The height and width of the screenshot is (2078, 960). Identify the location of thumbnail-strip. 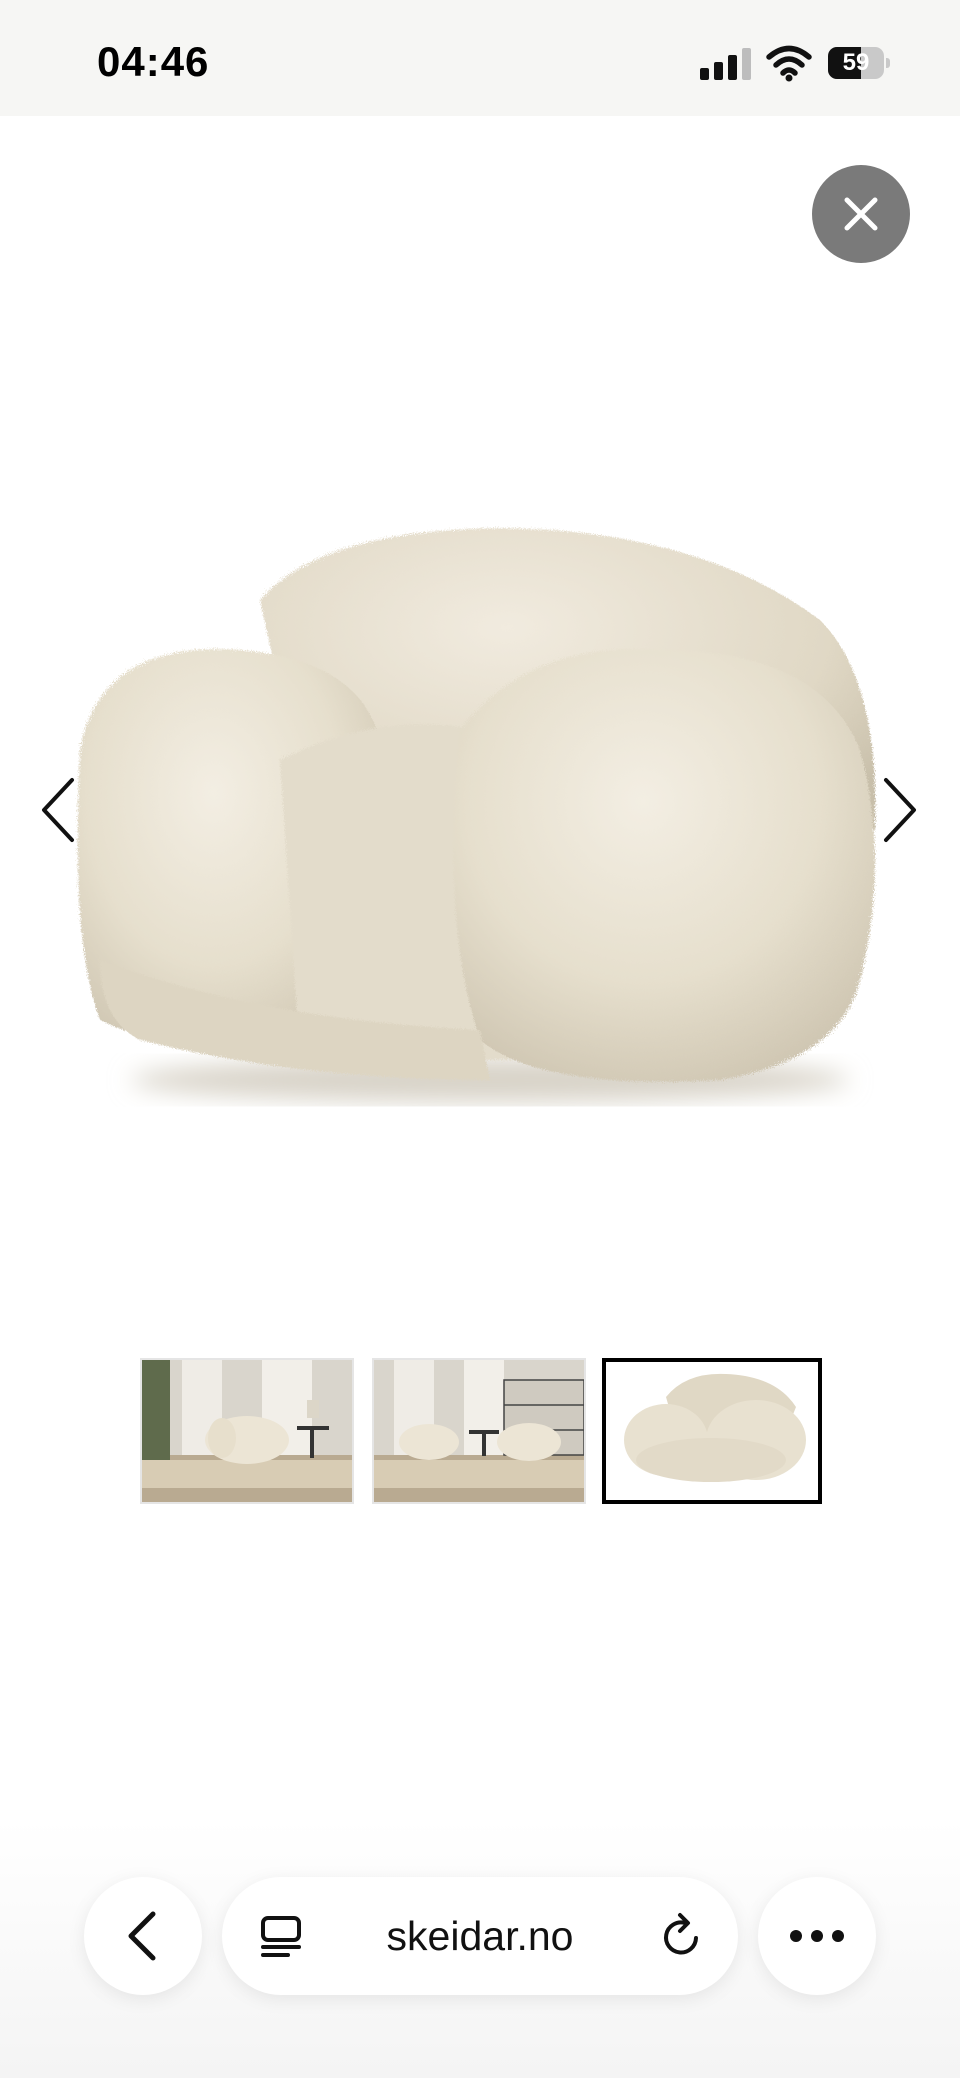
(481, 1432).